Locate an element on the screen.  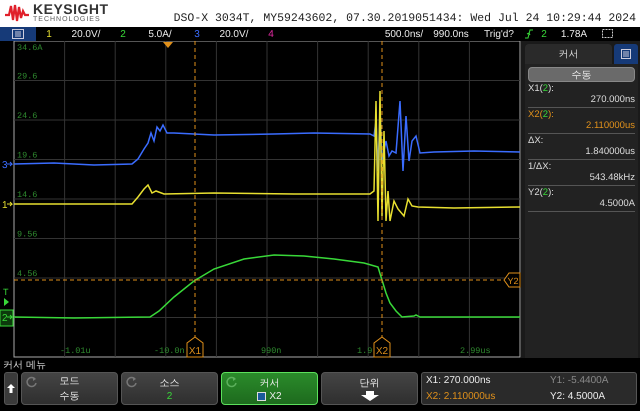
axis-label: -10.0n is located at coordinates (169, 351).